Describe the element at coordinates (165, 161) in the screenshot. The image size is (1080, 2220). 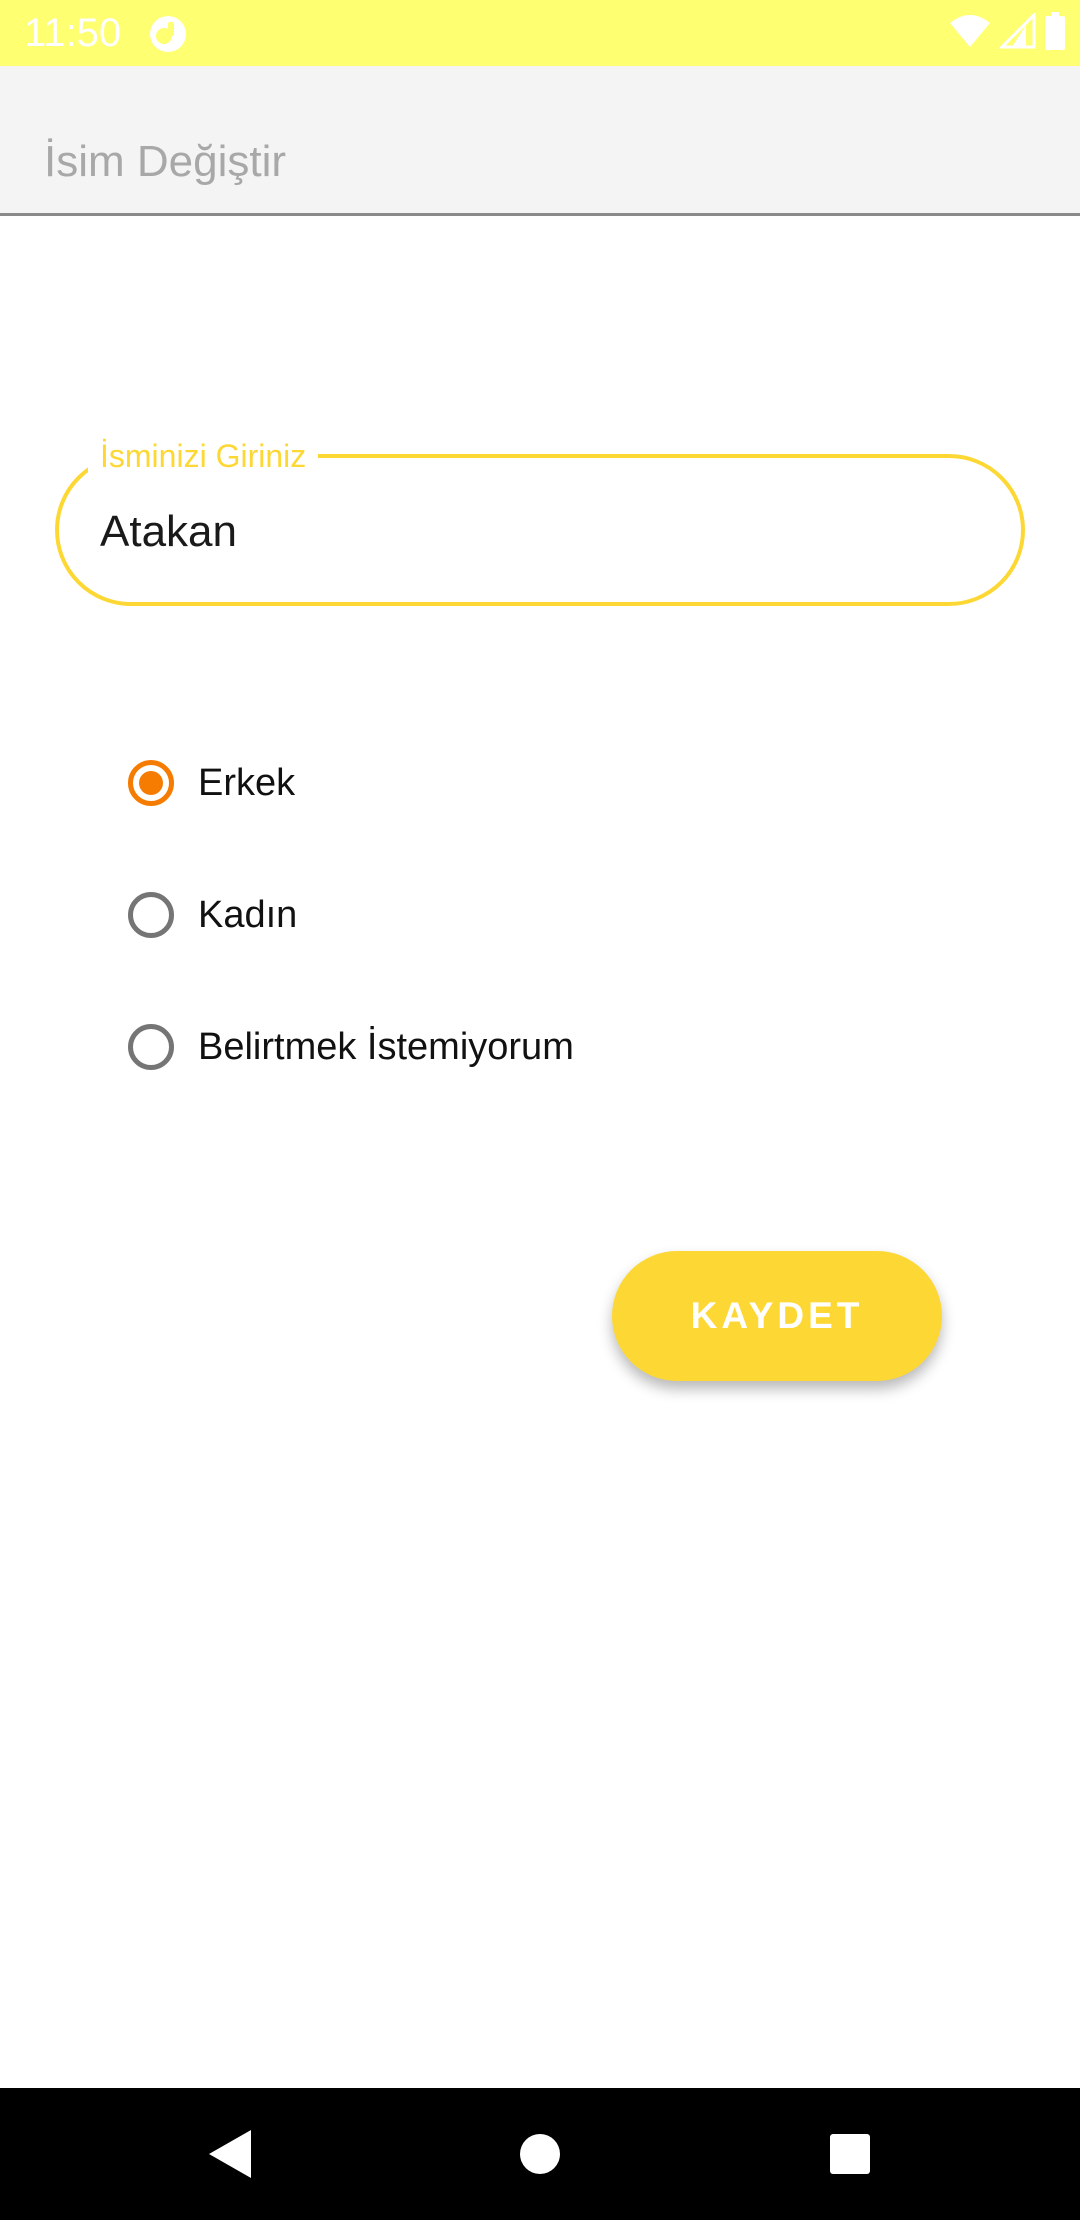
I see `page-title: İsim Değiştir` at that location.